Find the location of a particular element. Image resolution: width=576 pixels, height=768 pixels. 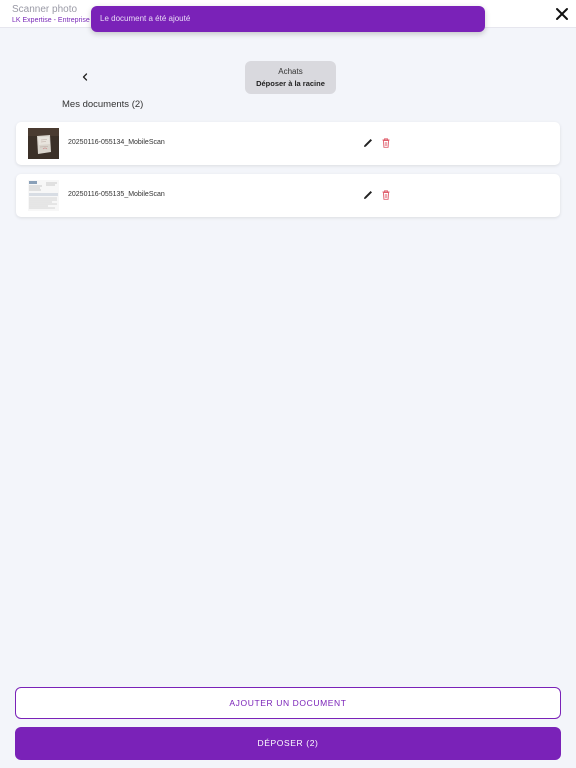

chevron-left-icon is located at coordinates (85, 77).